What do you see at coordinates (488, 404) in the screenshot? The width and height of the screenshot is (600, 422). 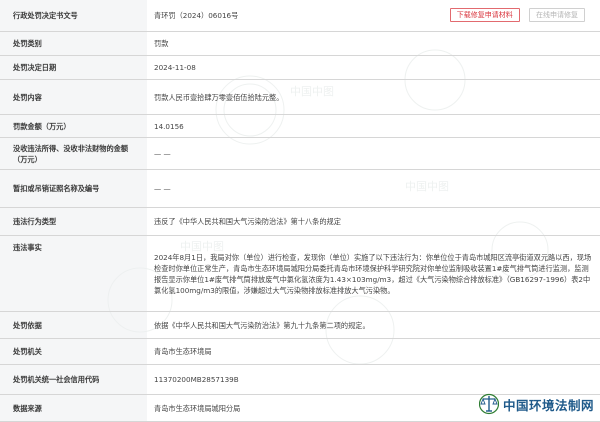 I see `scales-of-justice-icon` at bounding box center [488, 404].